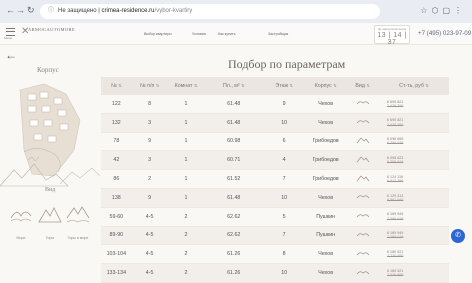  Describe the element at coordinates (284, 104) in the screenshot. I see `cell-floor: 9` at that location.